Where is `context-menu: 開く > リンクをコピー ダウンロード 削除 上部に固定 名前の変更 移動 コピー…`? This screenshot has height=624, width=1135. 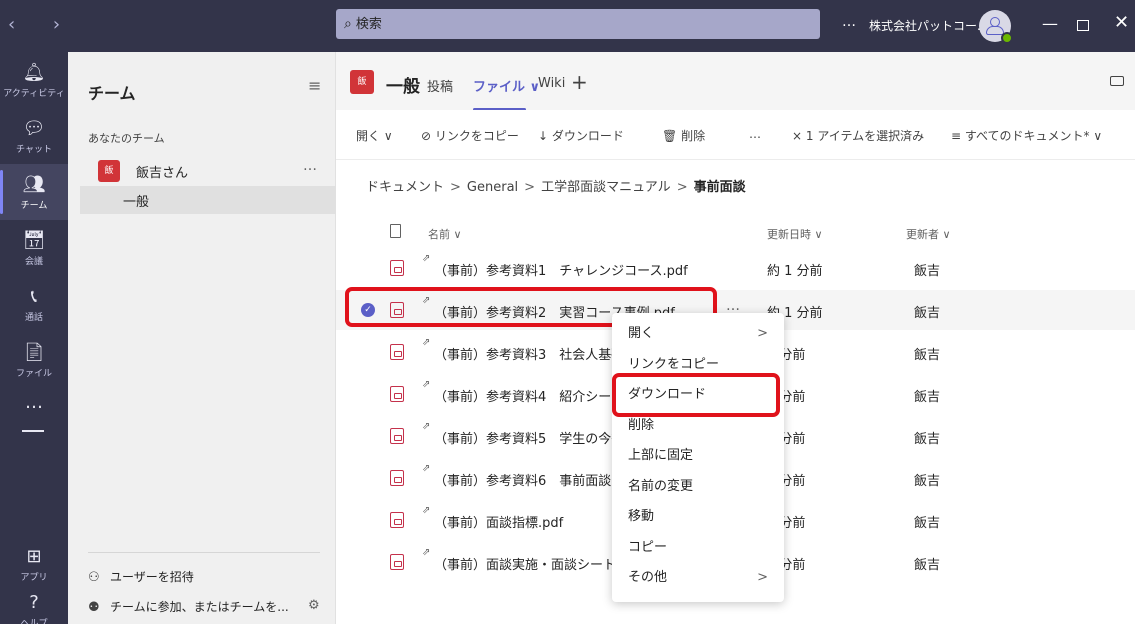
context-menu: 開く > リンクをコピー ダウンロード 削除 上部に固定 名前の変更 移動 コピー… is located at coordinates (698, 457).